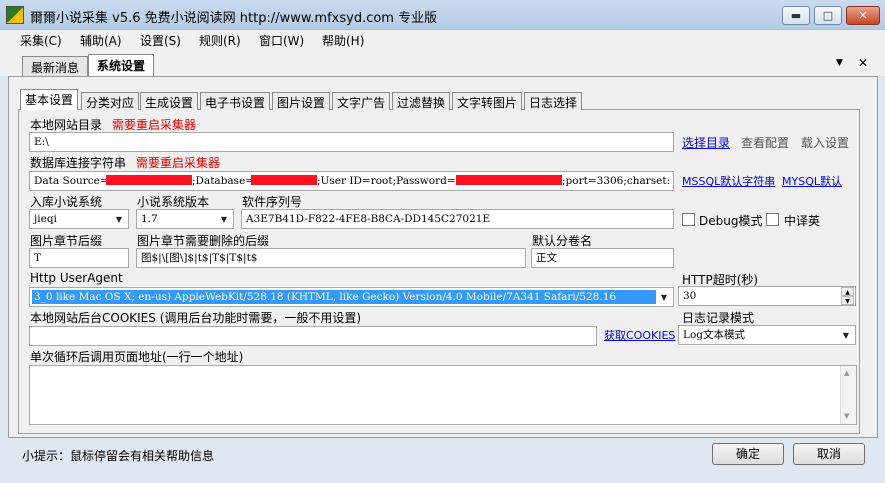 The width and height of the screenshot is (885, 483). I want to click on tab-system-settings: 系统设置, so click(121, 65).